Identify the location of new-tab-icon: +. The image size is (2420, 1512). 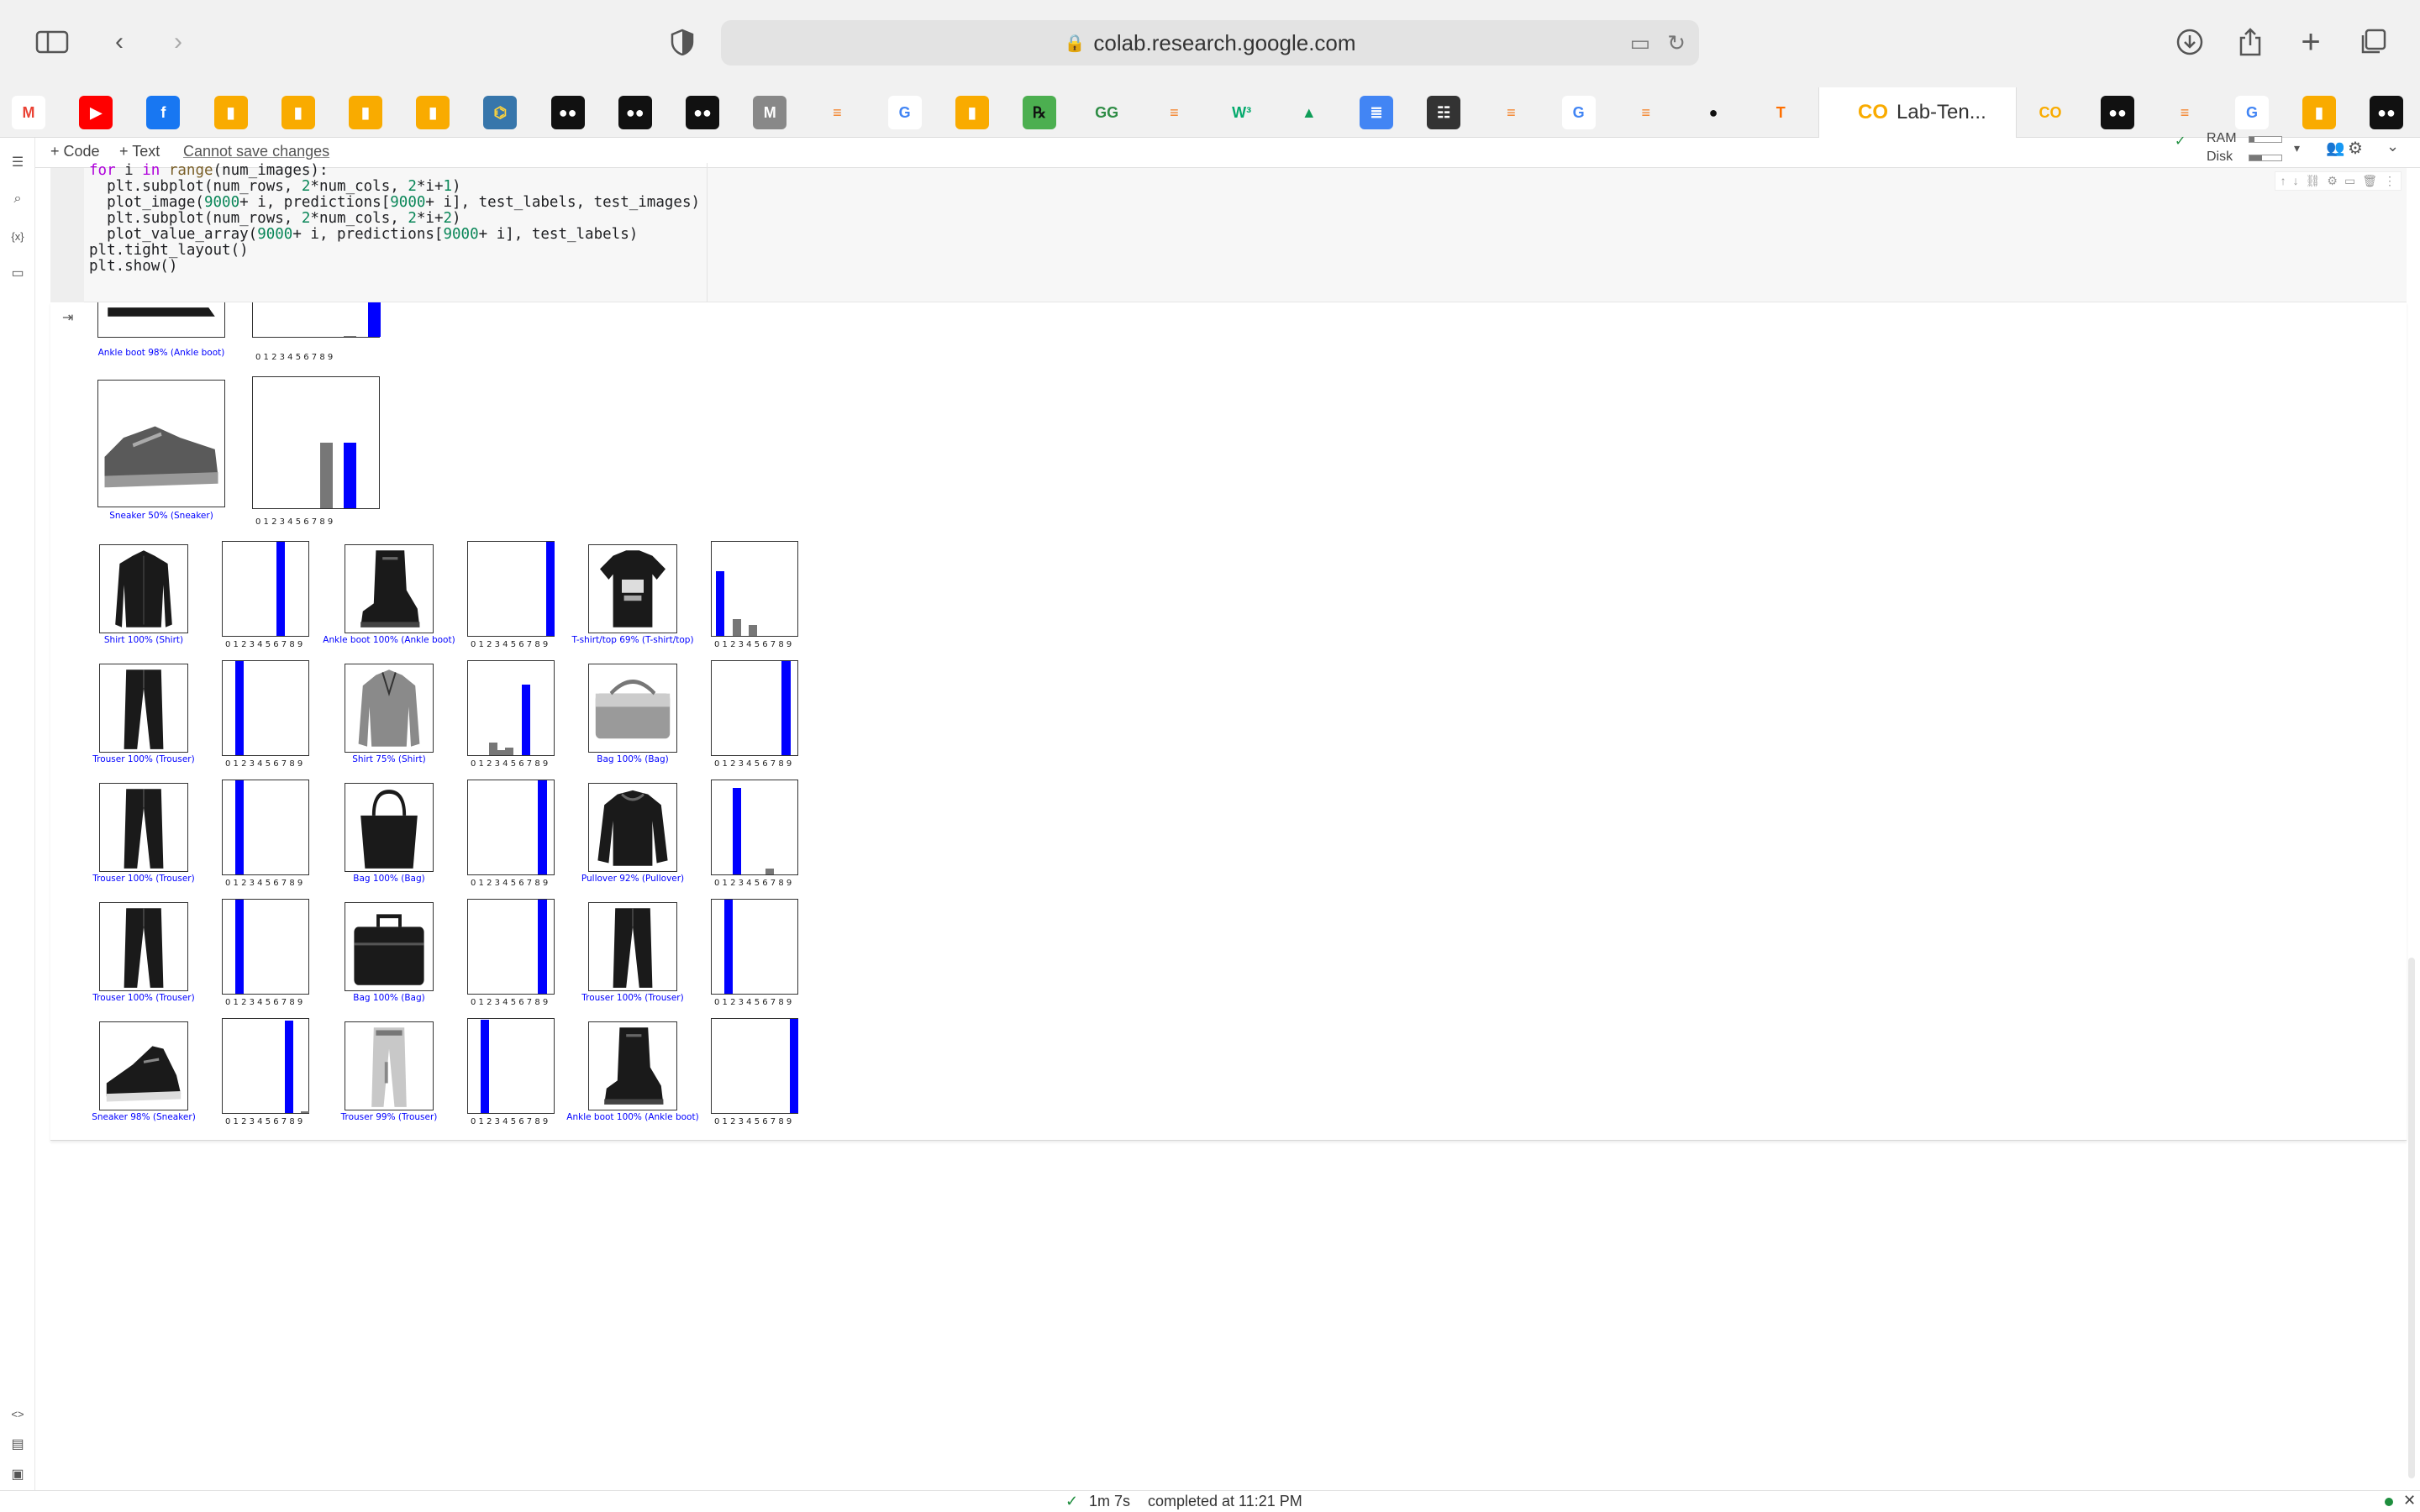
(2310, 42).